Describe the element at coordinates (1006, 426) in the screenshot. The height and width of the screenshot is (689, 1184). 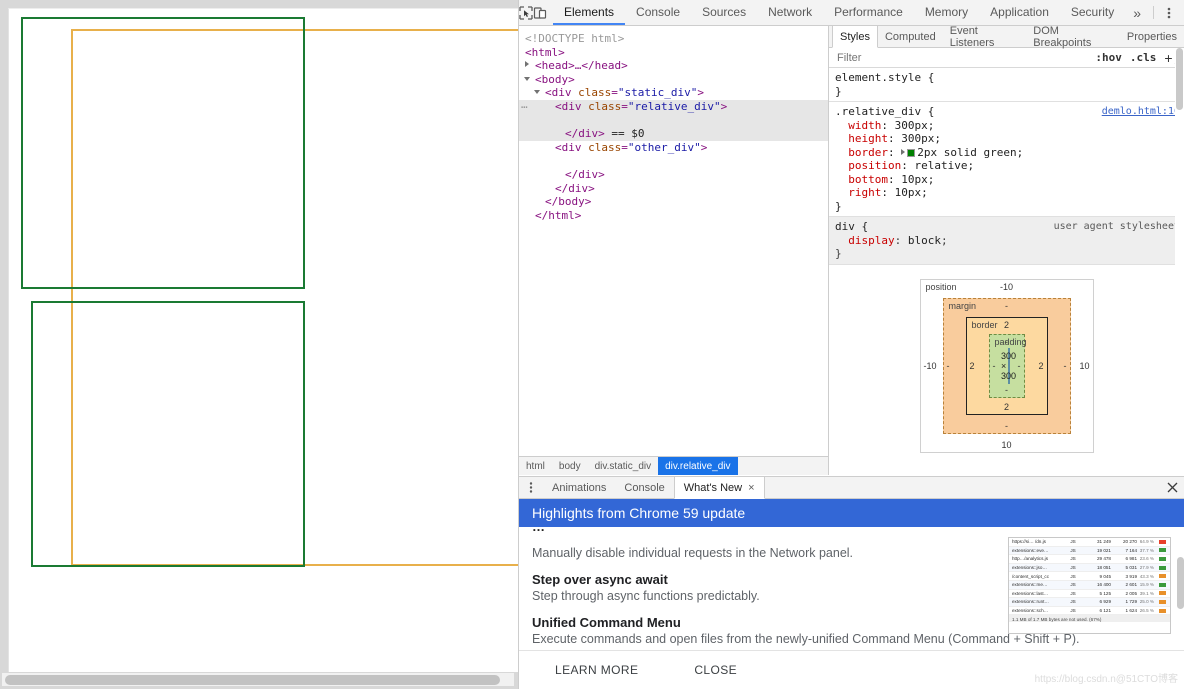
I see `box-model-margin-bottom: -` at that location.